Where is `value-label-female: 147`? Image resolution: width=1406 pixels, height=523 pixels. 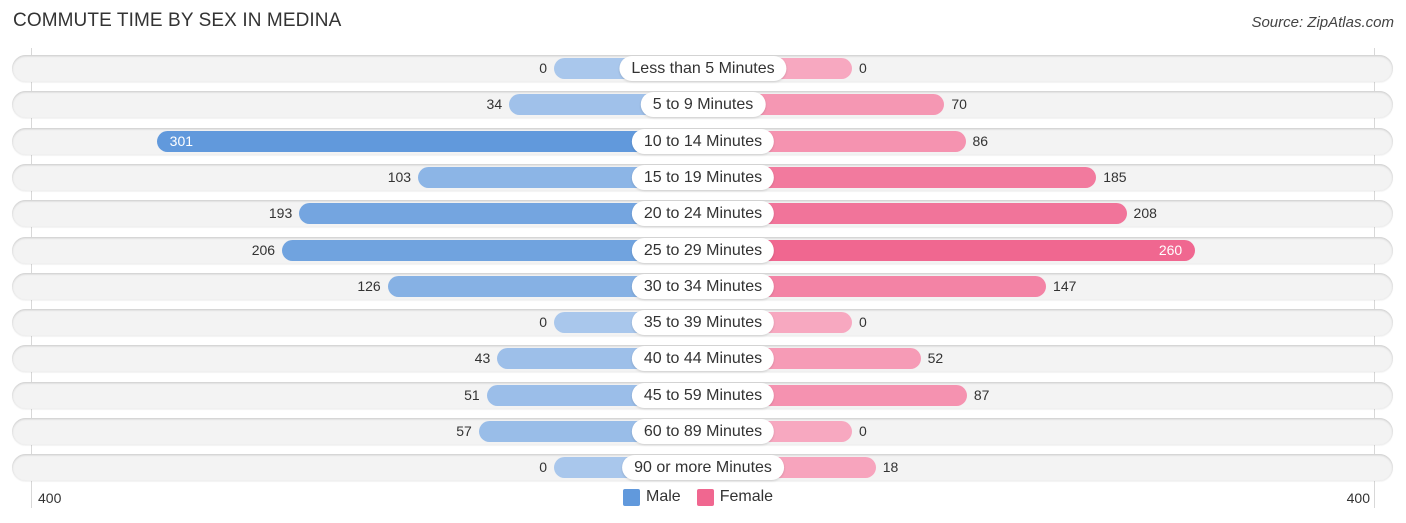
value-label-female: 147 is located at coordinates (1065, 285).